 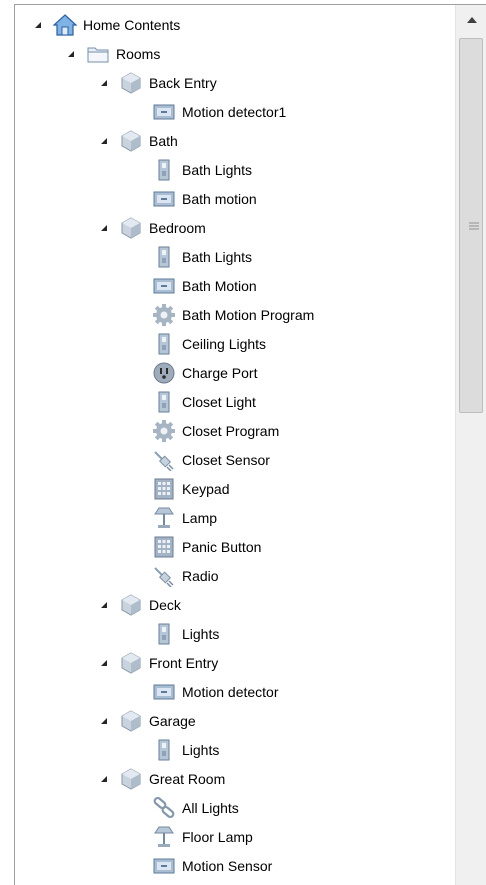 What do you see at coordinates (219, 401) in the screenshot?
I see `tree-node-label: Closet Light` at bounding box center [219, 401].